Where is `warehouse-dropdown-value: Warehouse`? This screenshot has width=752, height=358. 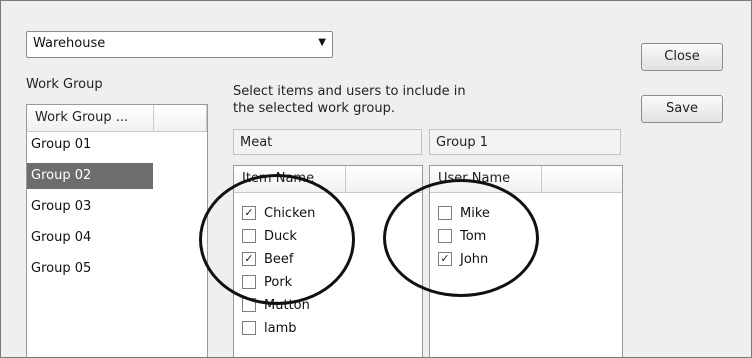
warehouse-dropdown-value: Warehouse is located at coordinates (69, 43).